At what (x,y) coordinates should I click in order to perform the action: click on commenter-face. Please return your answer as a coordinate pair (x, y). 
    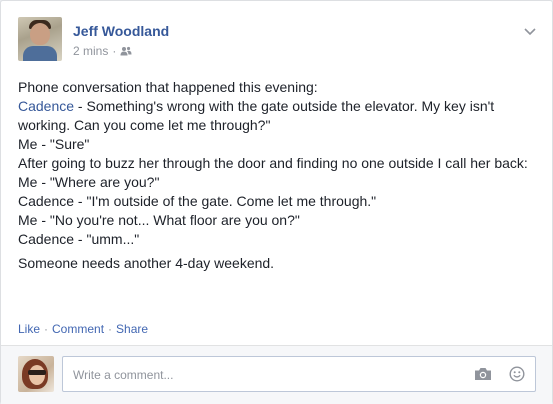
    Looking at the image, I should click on (37, 375).